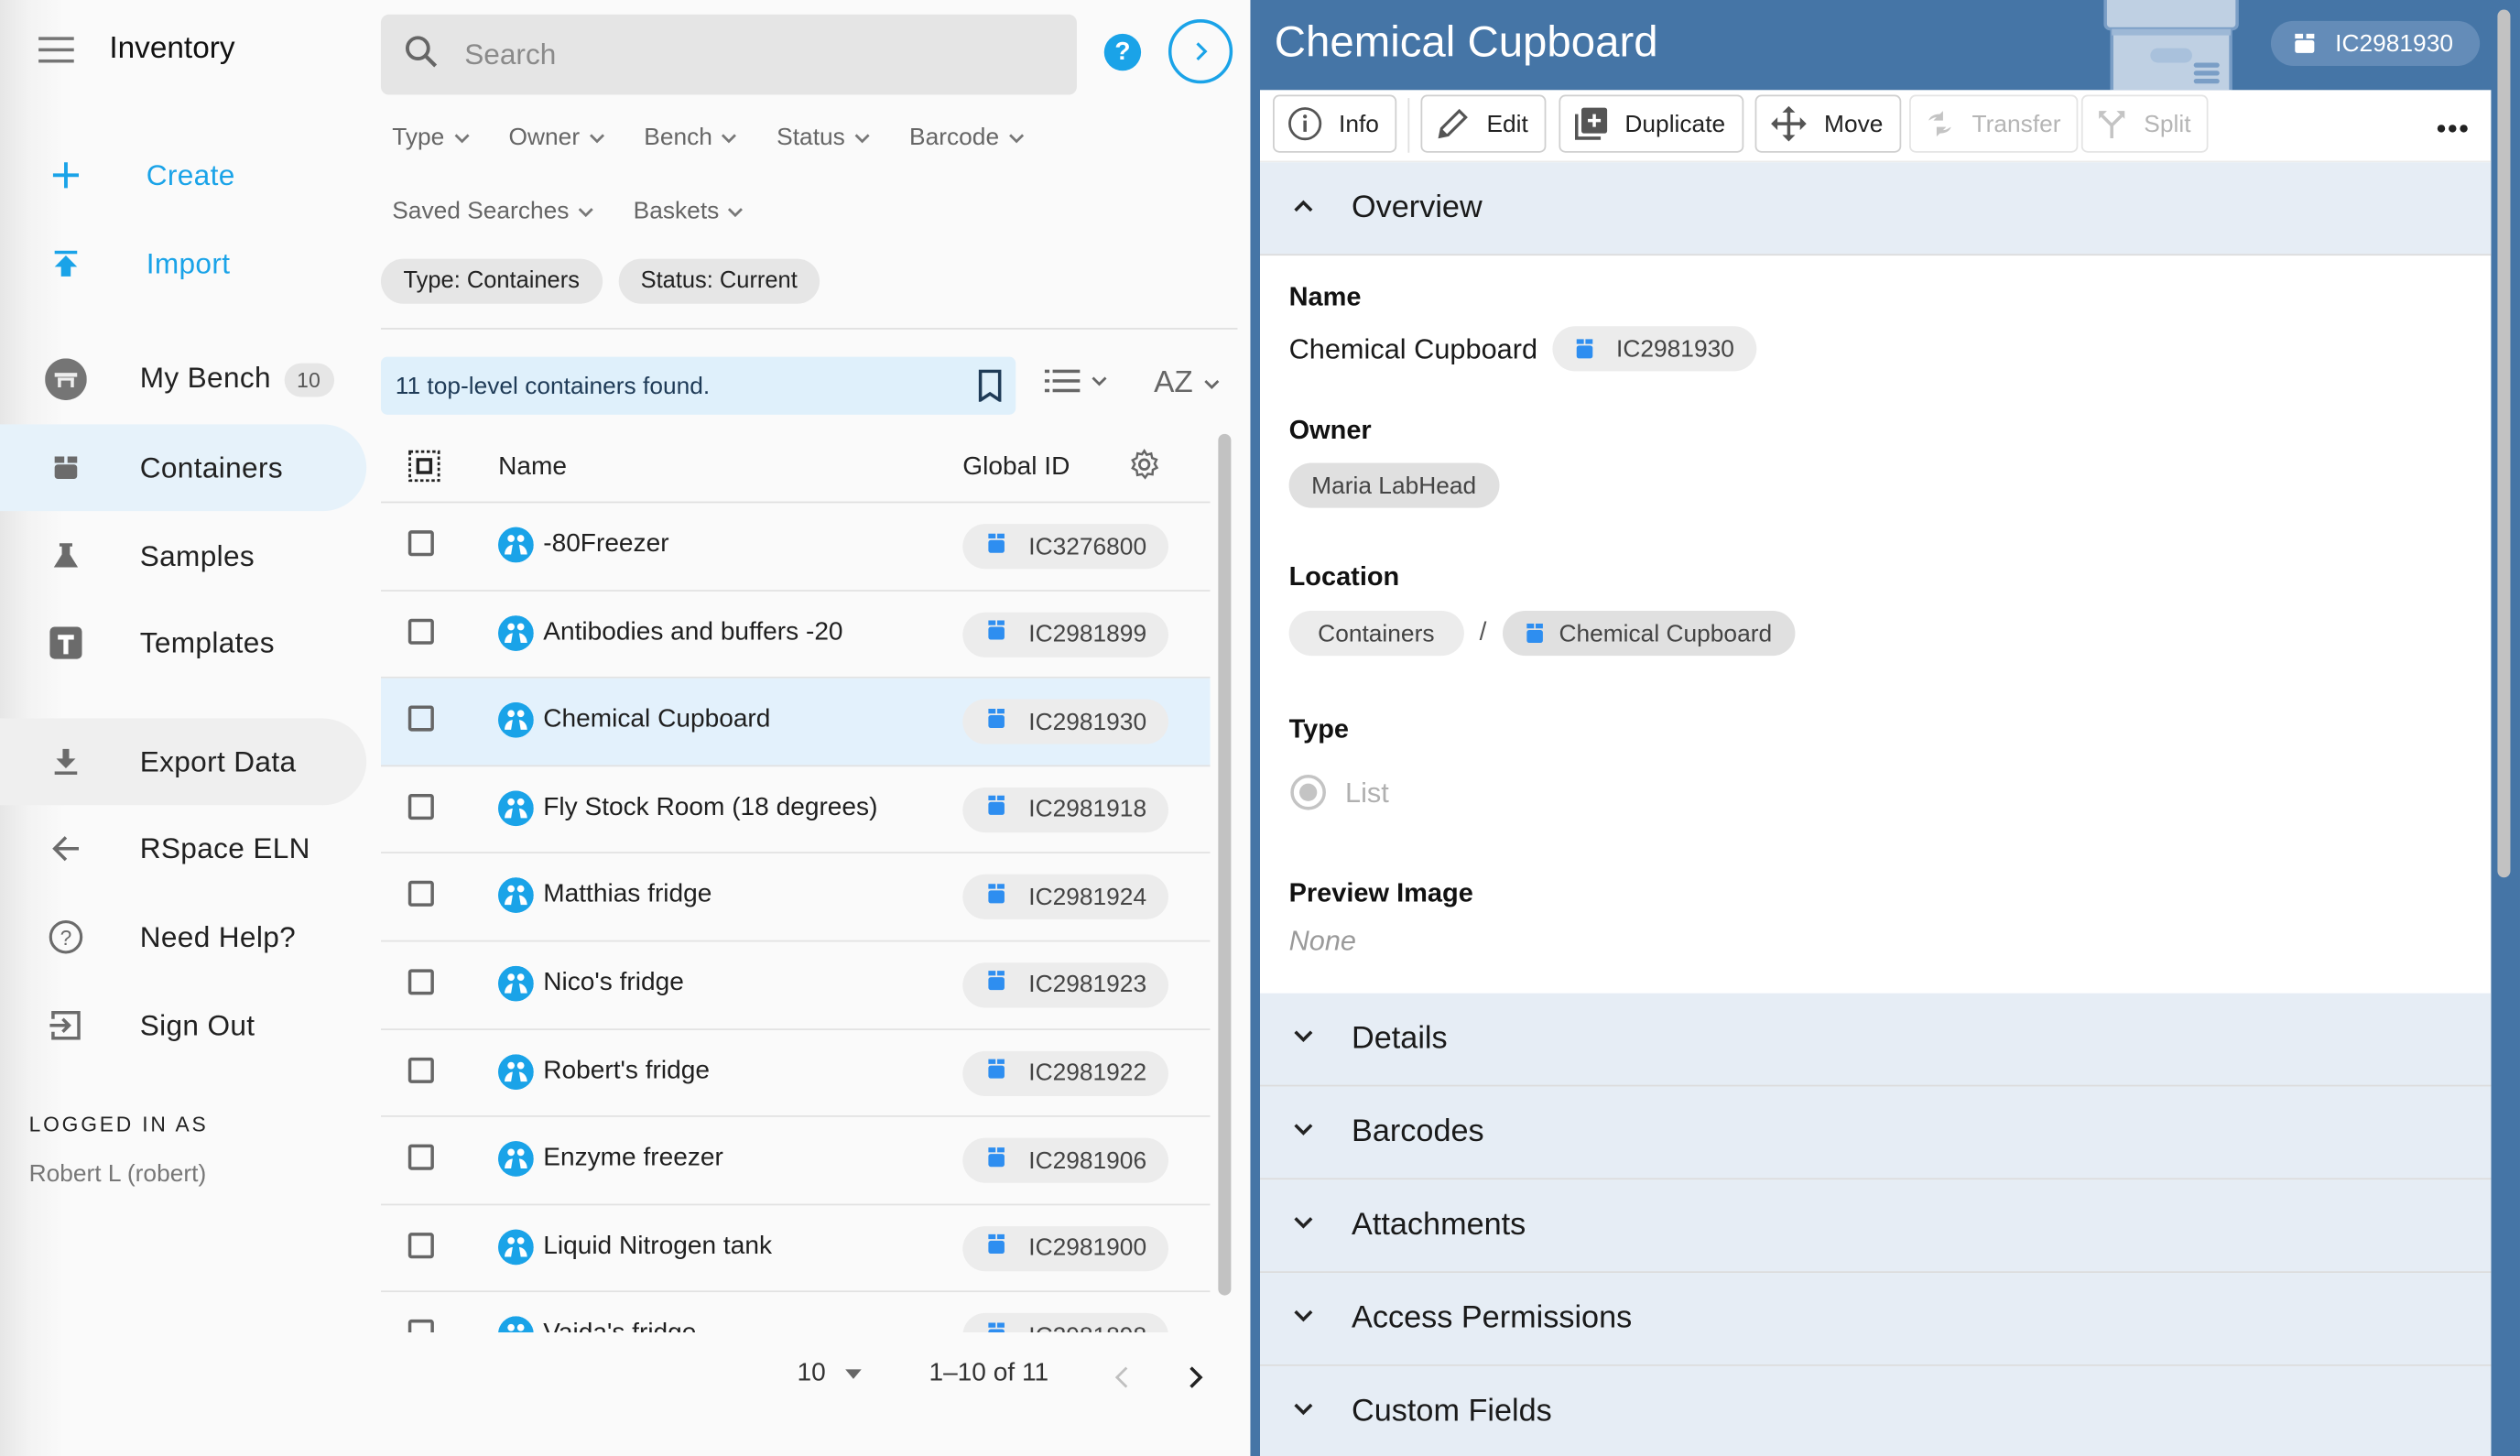 Image resolution: width=2520 pixels, height=1456 pixels. I want to click on detail-scrollbar, so click(2504, 443).